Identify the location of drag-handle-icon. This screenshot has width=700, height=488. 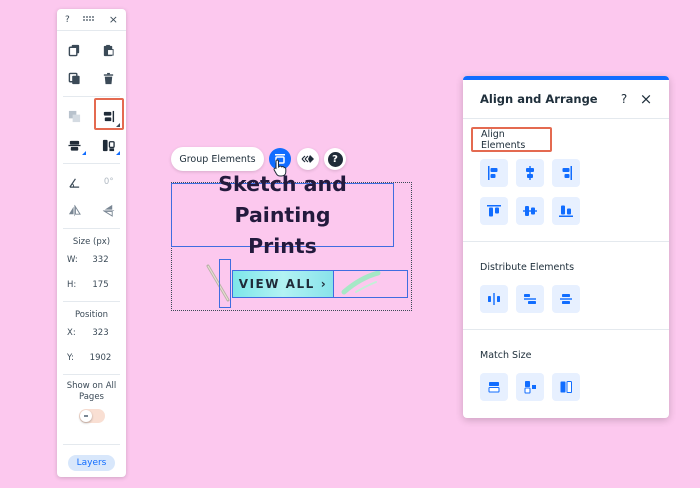
(89, 20).